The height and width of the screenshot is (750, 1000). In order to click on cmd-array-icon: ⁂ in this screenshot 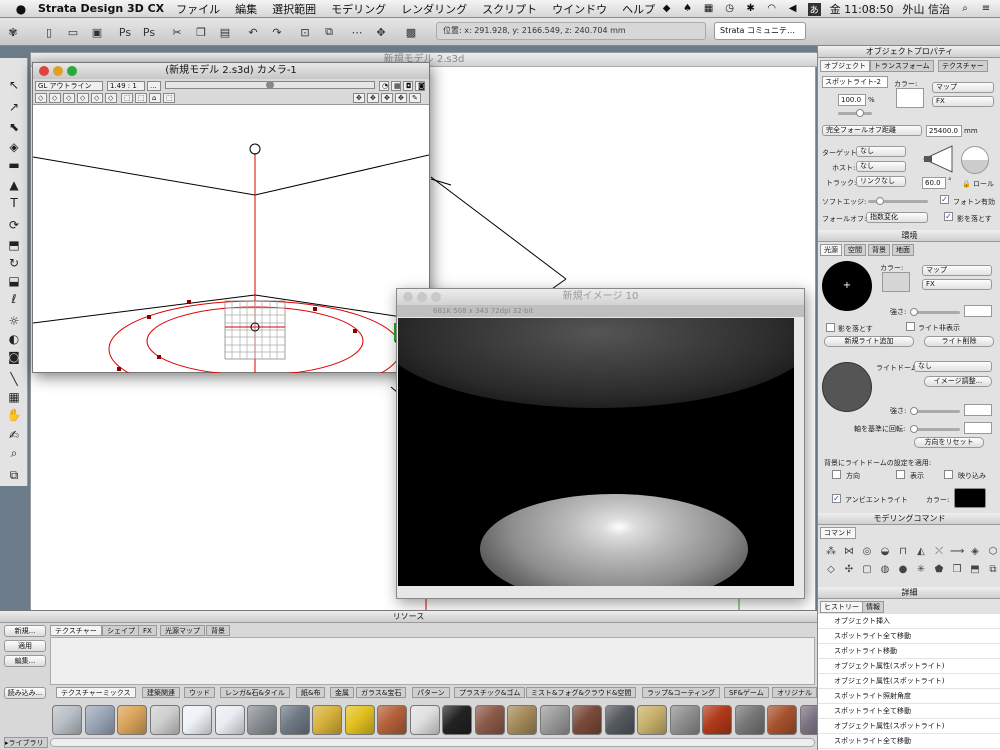, I will do `click(831, 552)`.